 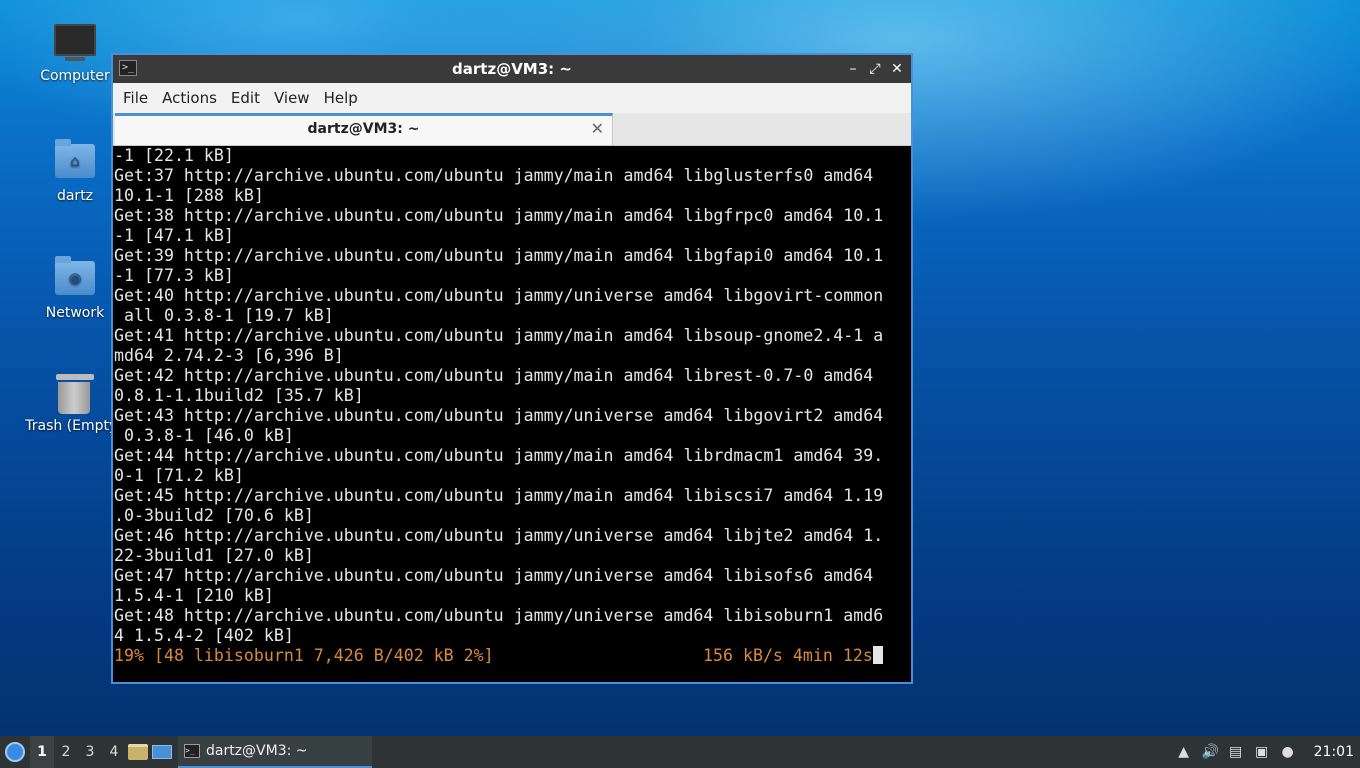 I want to click on terminal-line: -1 [77.3 kB], so click(x=174, y=275).